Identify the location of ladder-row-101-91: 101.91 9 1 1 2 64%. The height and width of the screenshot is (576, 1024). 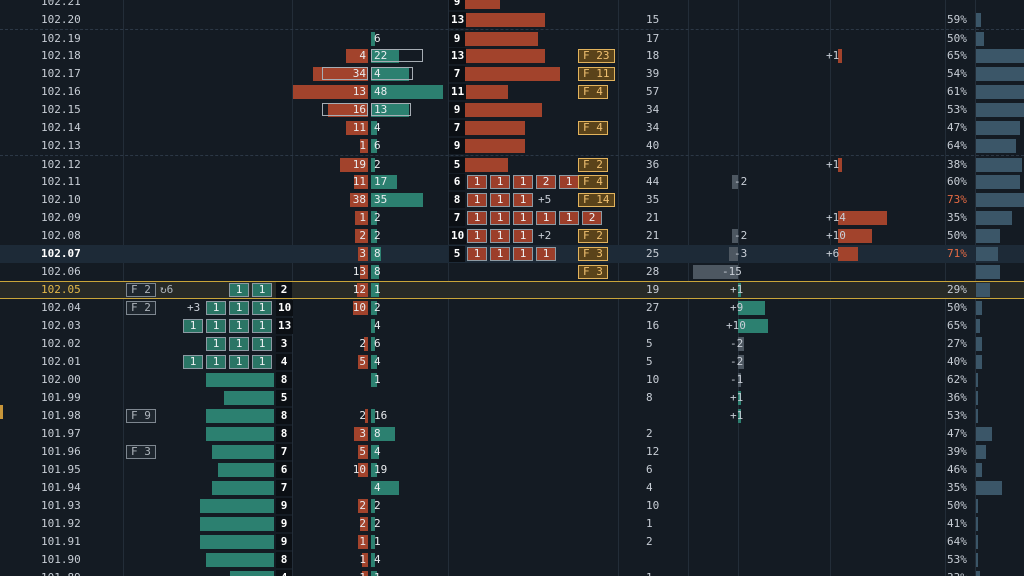
(512, 542).